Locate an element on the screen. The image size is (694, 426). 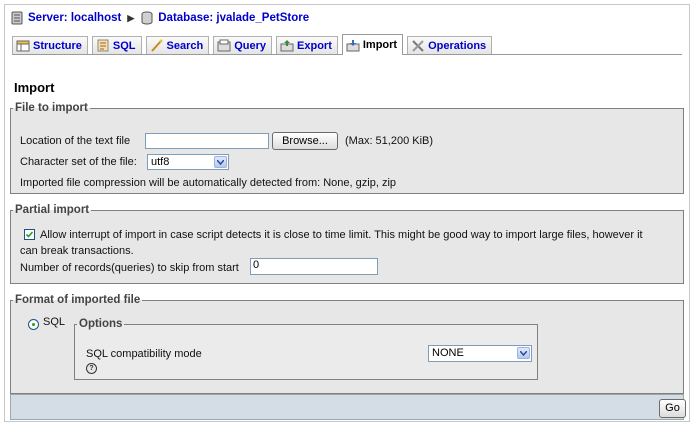
allow-interrupt-checkbox is located at coordinates (29, 234).